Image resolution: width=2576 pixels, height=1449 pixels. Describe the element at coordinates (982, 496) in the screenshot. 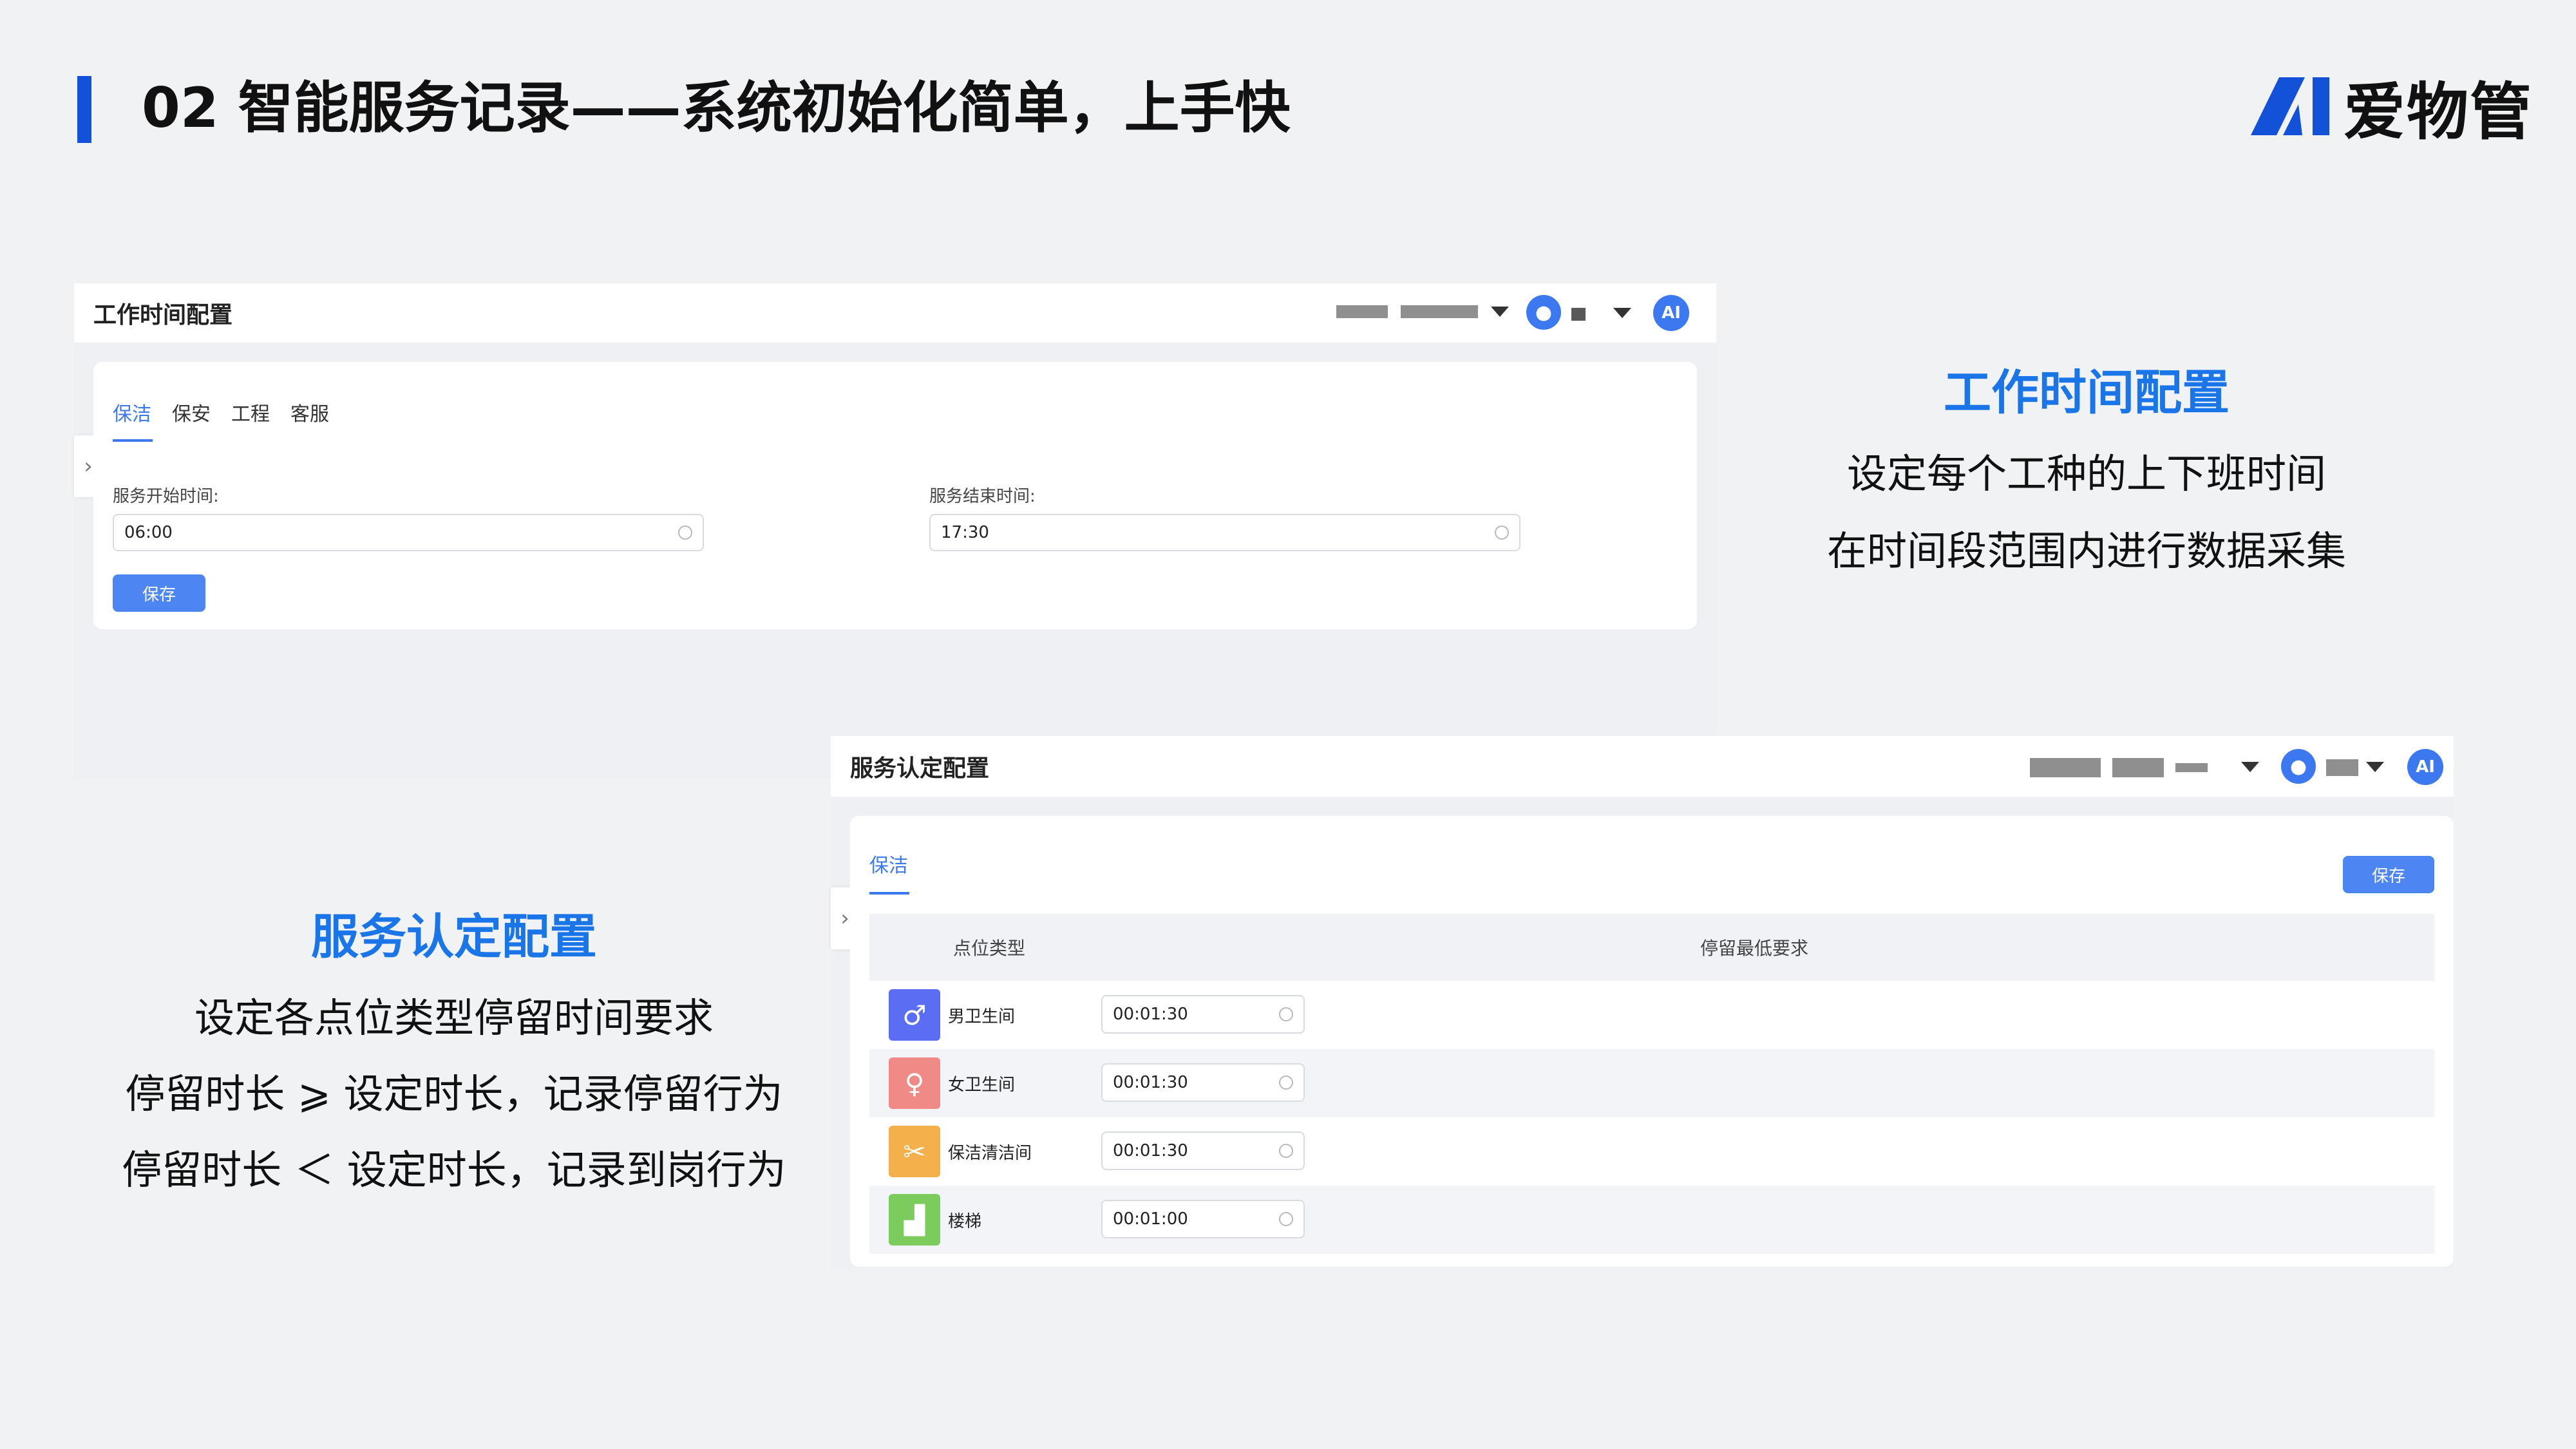

I see `end-time-label: 服务结束时间:` at that location.